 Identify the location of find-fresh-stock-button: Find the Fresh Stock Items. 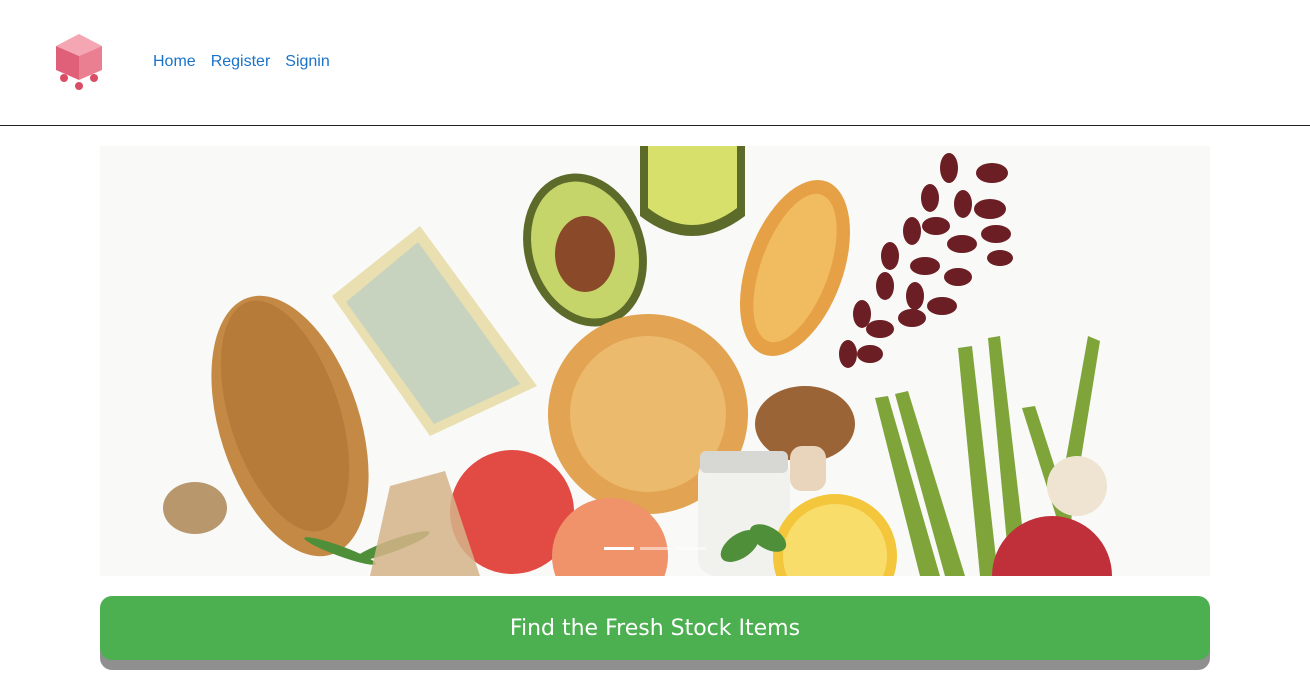
(655, 628).